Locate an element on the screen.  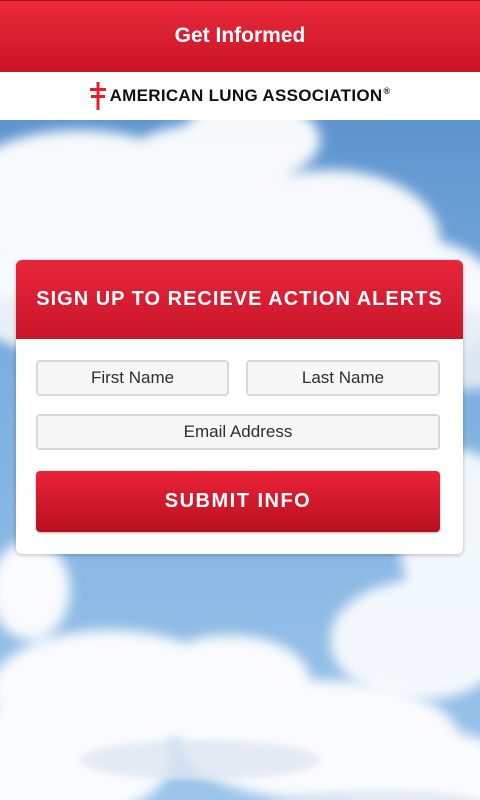
double-cross-icon is located at coordinates (97, 96).